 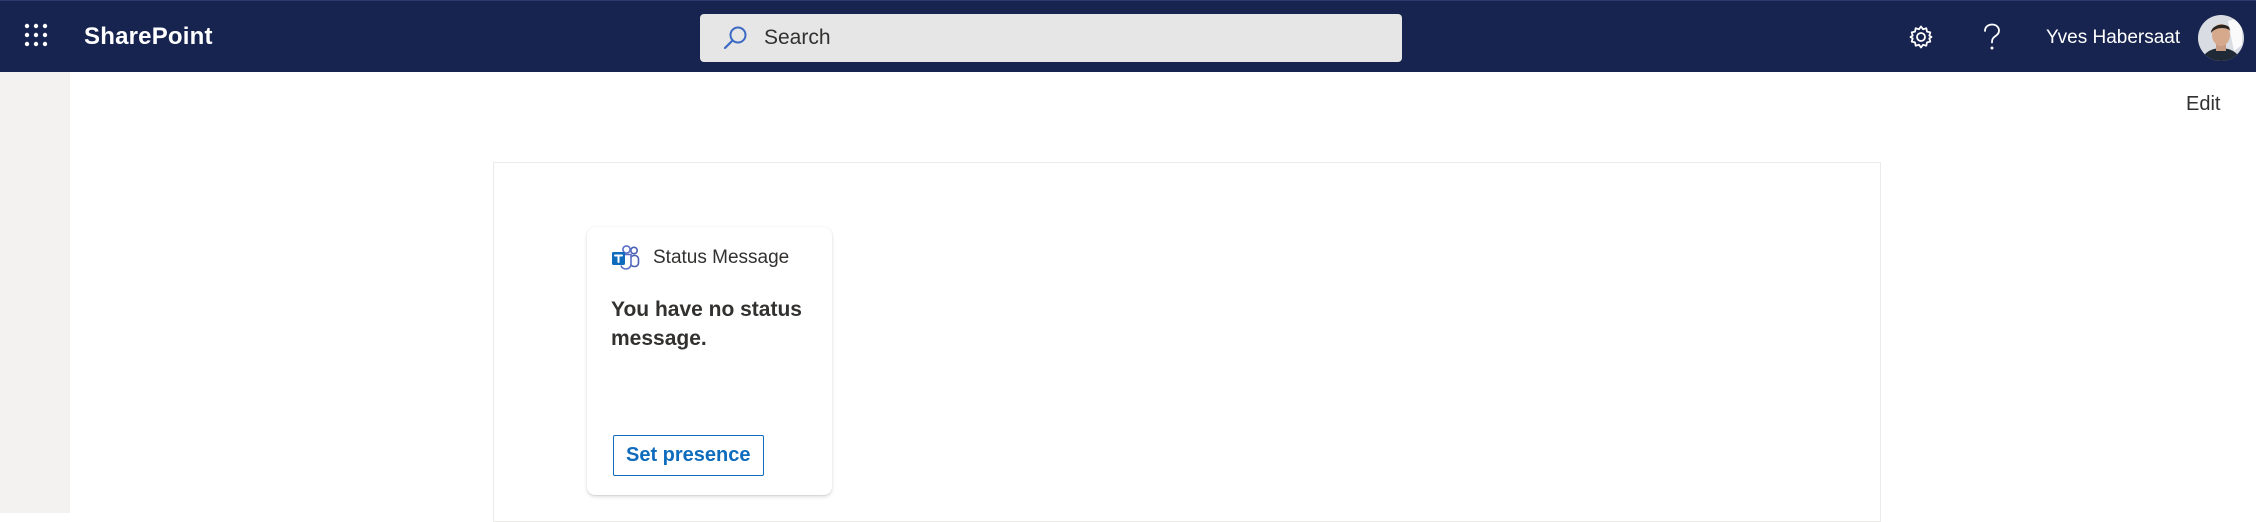 I want to click on help-button, so click(x=1992, y=37).